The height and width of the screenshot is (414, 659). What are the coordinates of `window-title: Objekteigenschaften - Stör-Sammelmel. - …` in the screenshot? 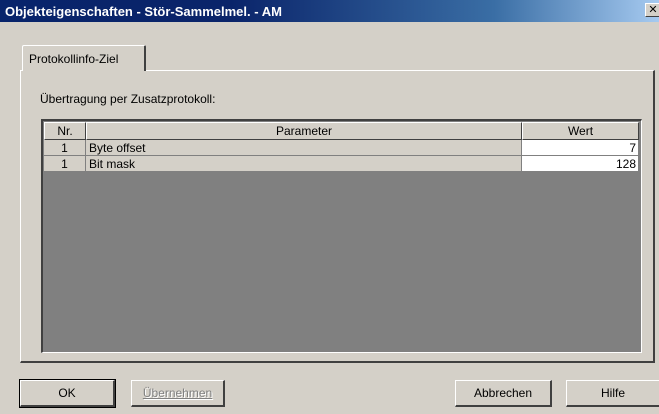 It's located at (143, 11).